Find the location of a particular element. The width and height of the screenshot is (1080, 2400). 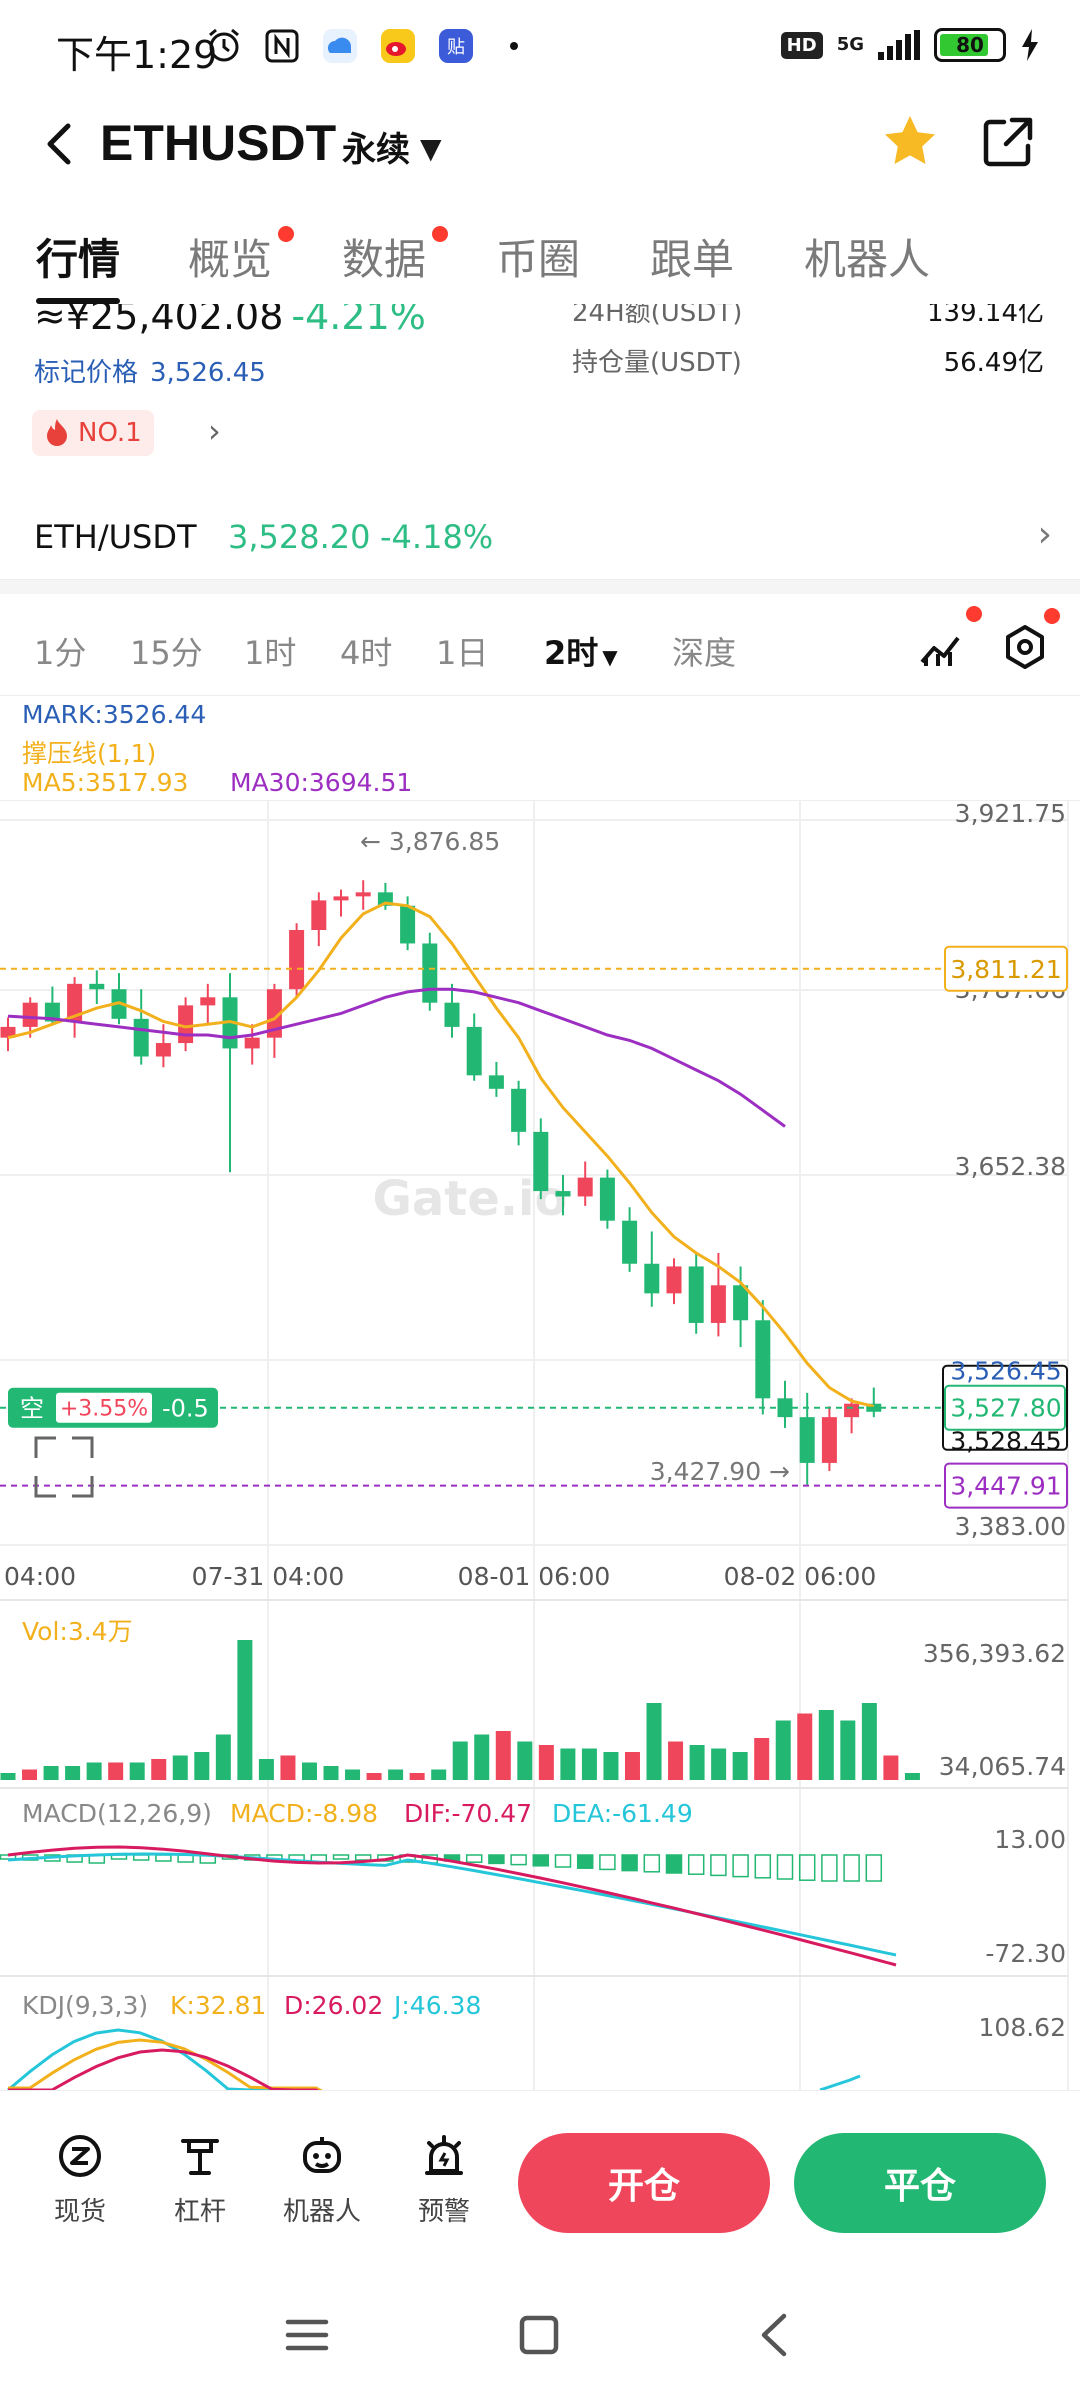

chevron-right-icon: › is located at coordinates (214, 431).